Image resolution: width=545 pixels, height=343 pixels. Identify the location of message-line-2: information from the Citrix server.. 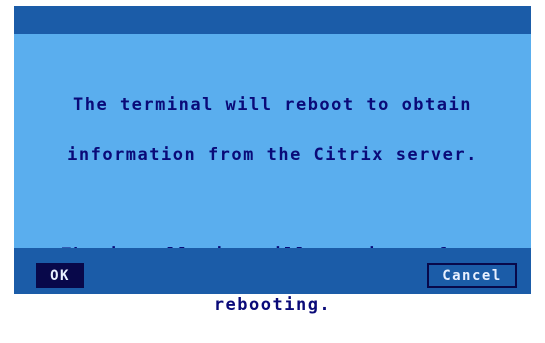
(272, 155).